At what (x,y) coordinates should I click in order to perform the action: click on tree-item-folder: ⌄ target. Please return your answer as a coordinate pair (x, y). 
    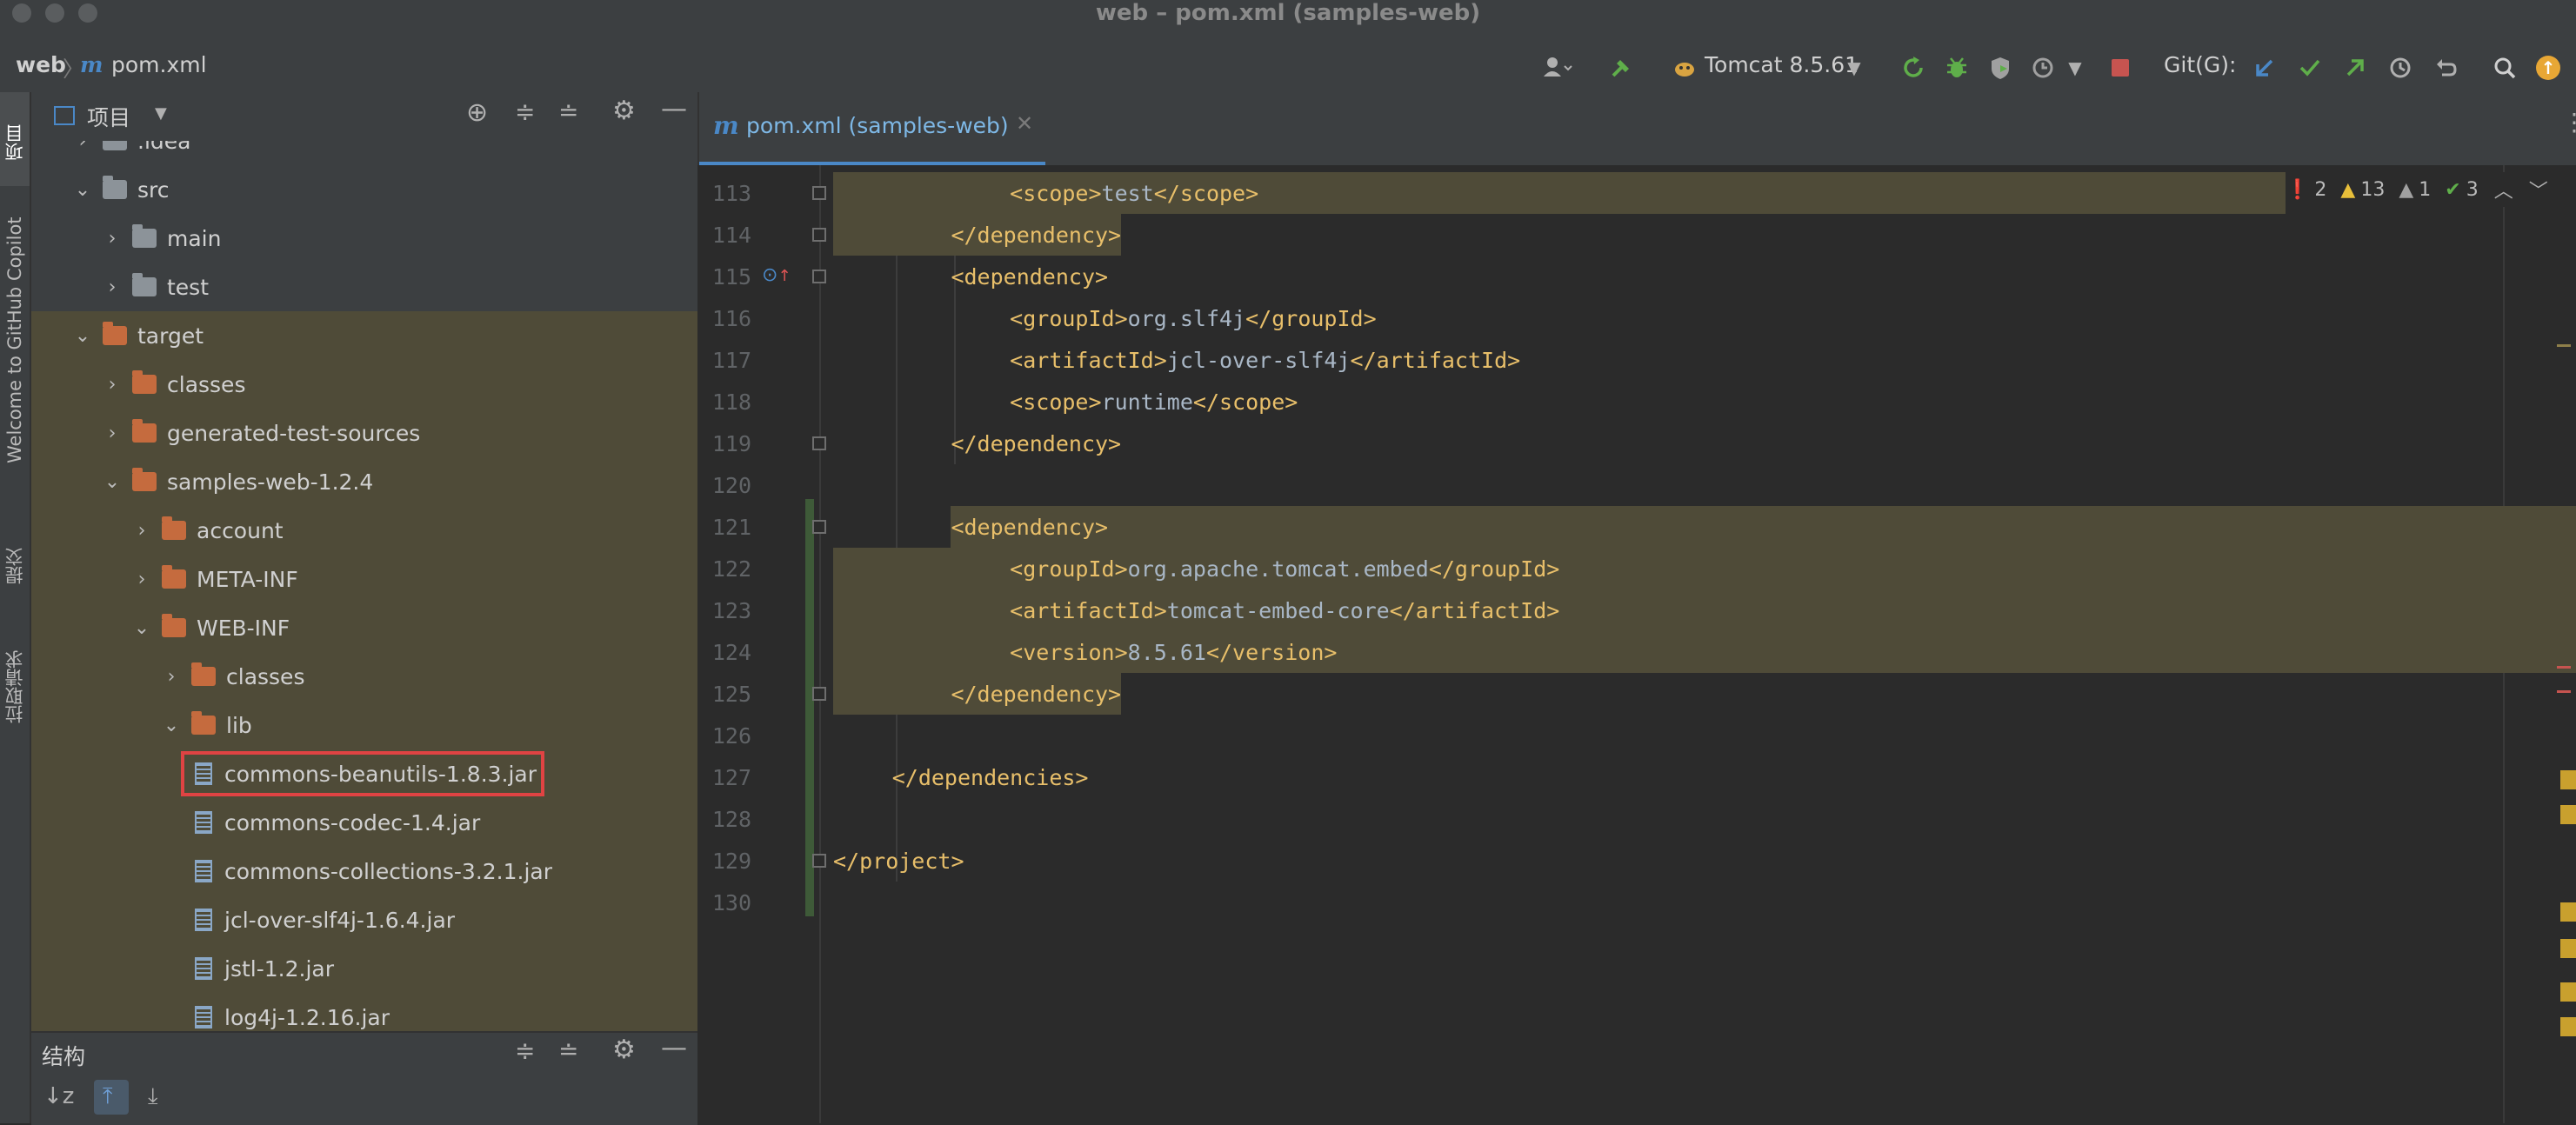
    Looking at the image, I should click on (364, 336).